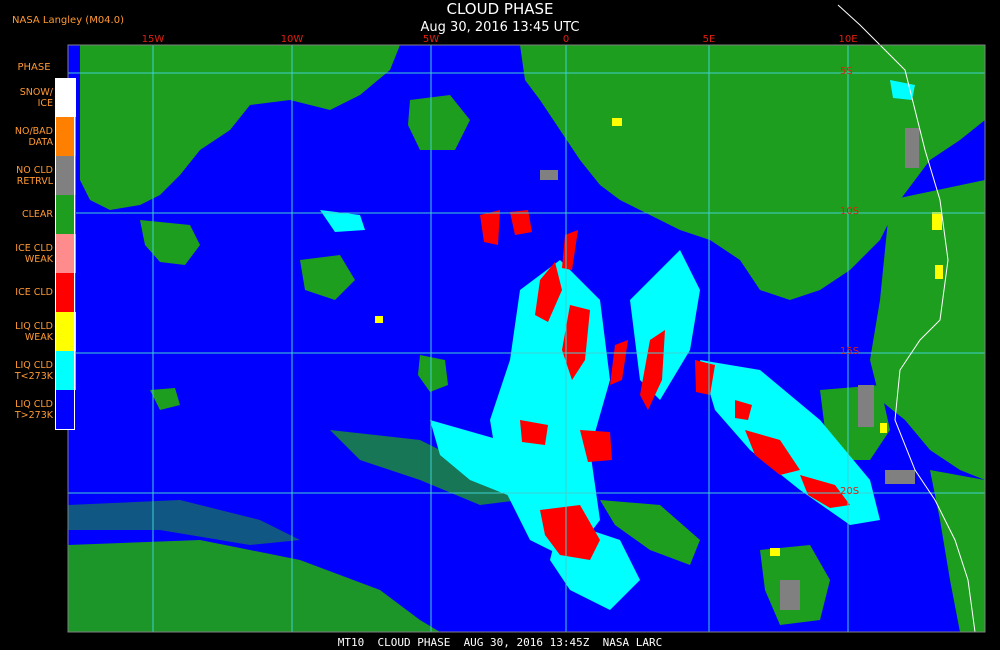 The width and height of the screenshot is (1000, 650). I want to click on latitude-label: 20S, so click(850, 491).